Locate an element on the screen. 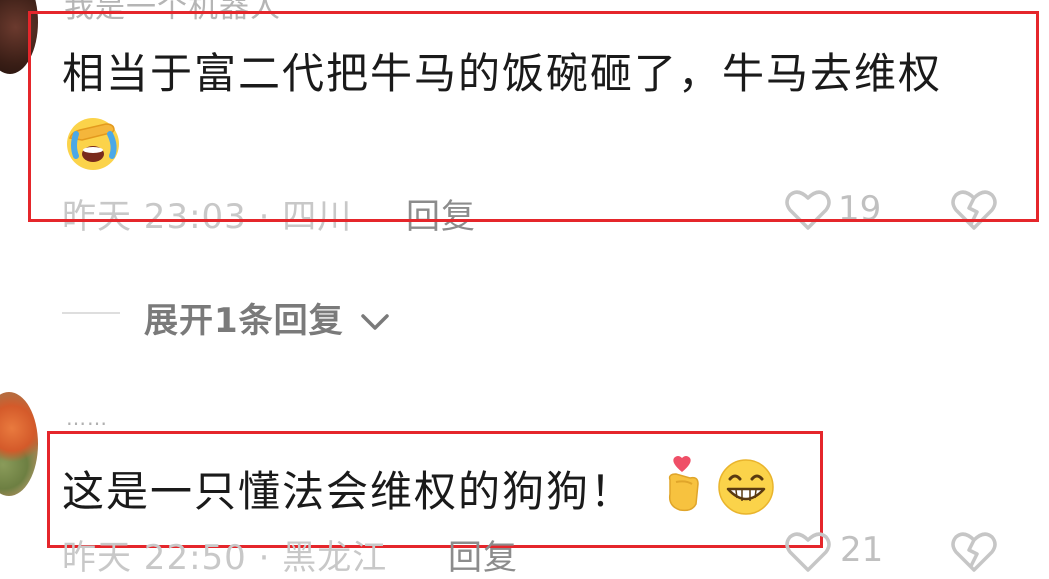 The width and height of the screenshot is (1049, 579). expand-replies-button: 展开1条回复 is located at coordinates (267, 318).